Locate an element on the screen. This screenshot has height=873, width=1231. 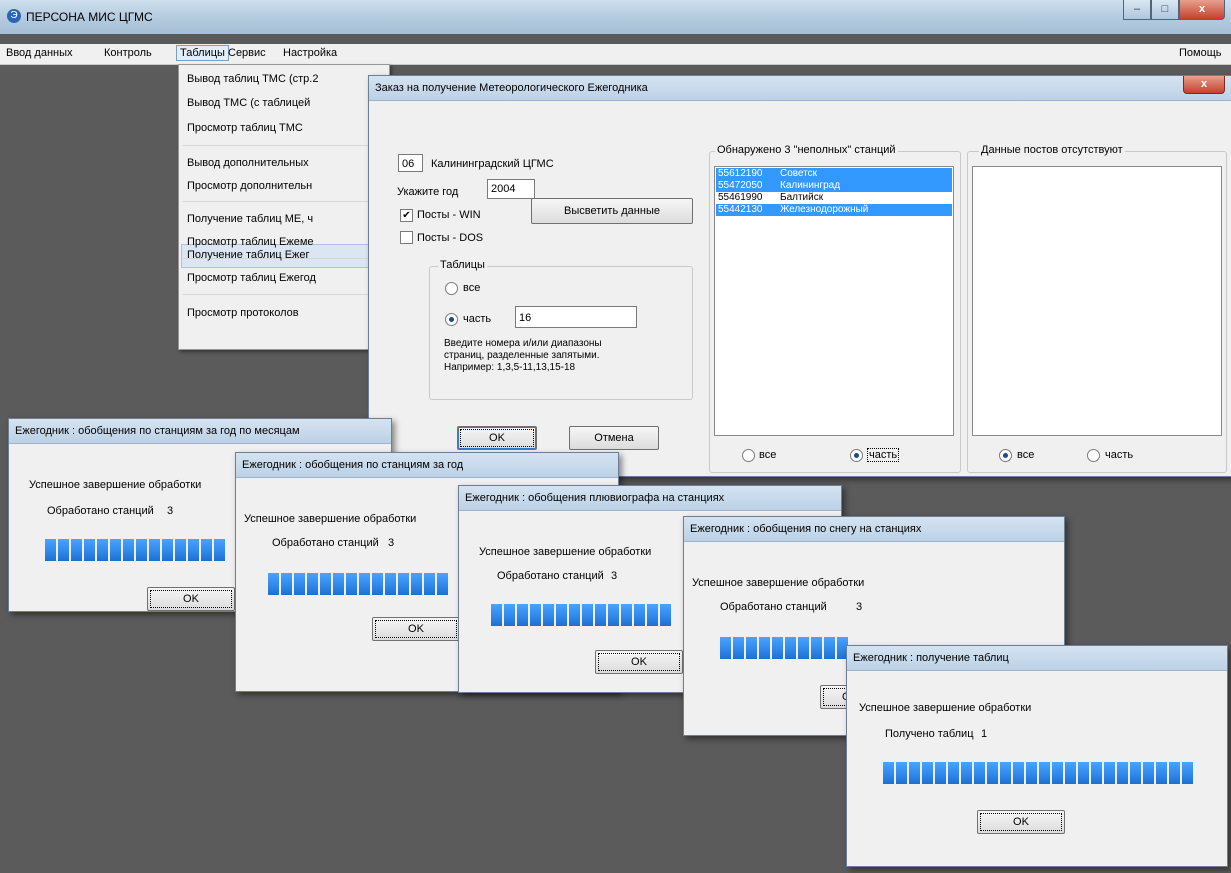
menu-settings: Настройка is located at coordinates (310, 53).